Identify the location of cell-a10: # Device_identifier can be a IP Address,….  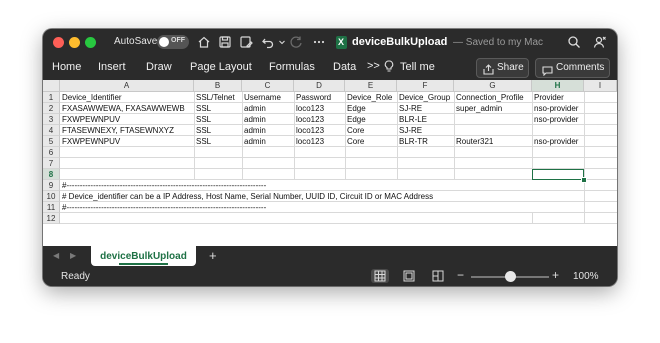
(247, 196).